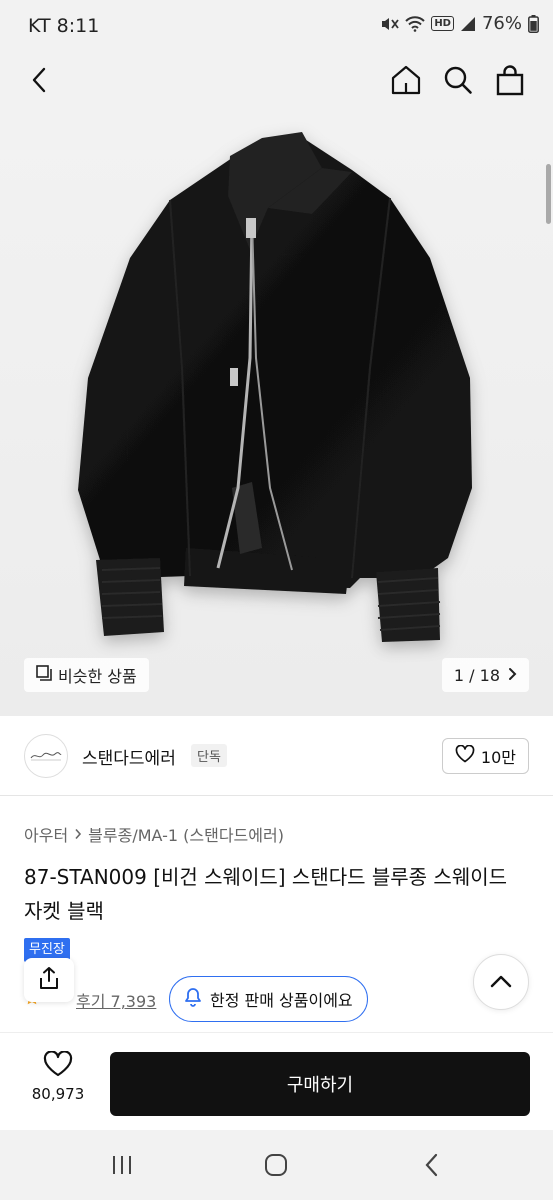  Describe the element at coordinates (458, 80) in the screenshot. I see `search-icon` at that location.